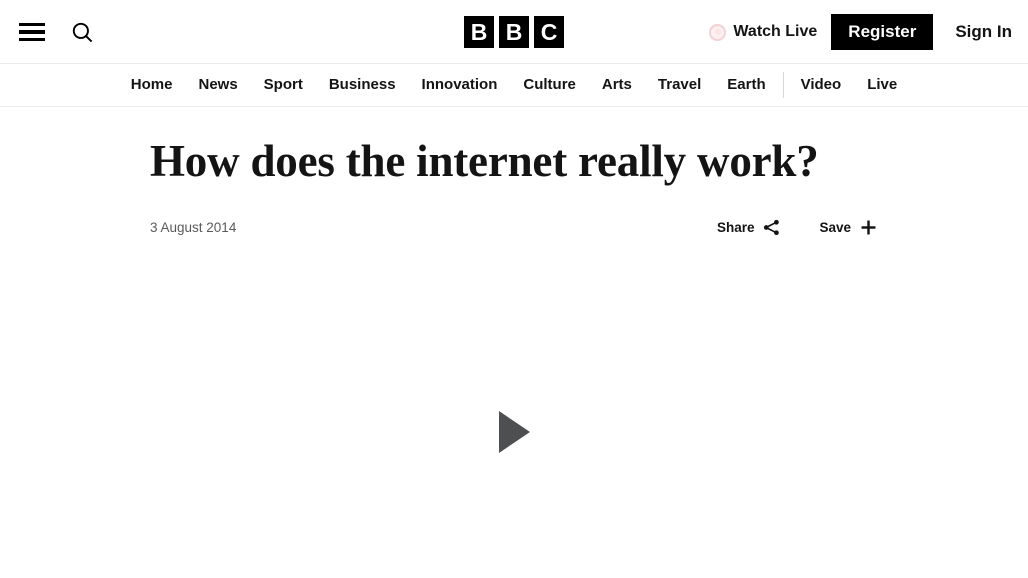 This screenshot has height=578, width=1028. I want to click on masthead-left-controls, so click(57, 32).